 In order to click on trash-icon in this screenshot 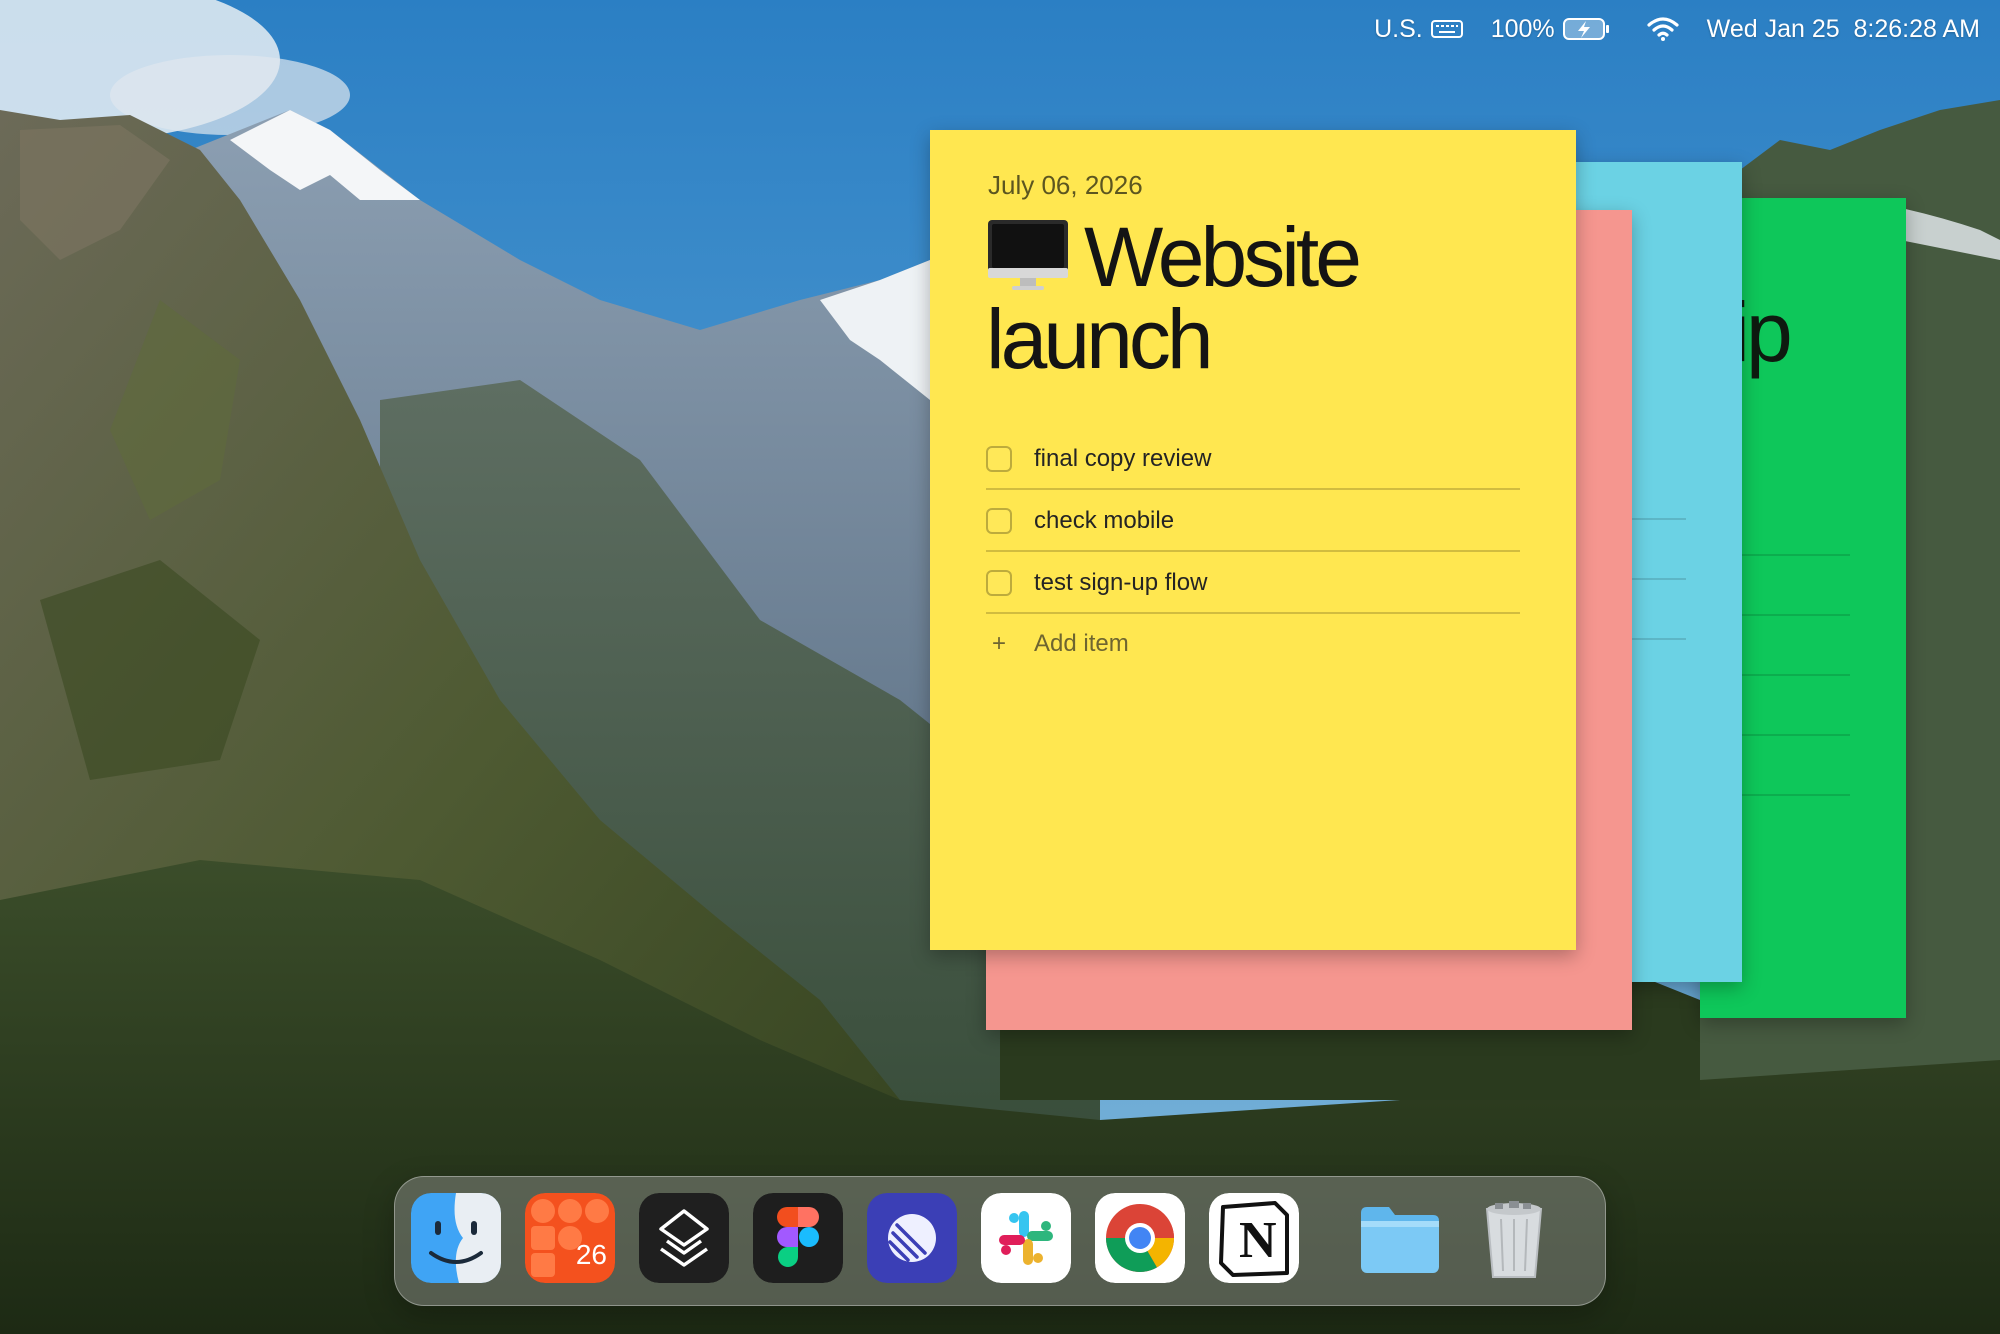, I will do `click(1514, 1239)`.